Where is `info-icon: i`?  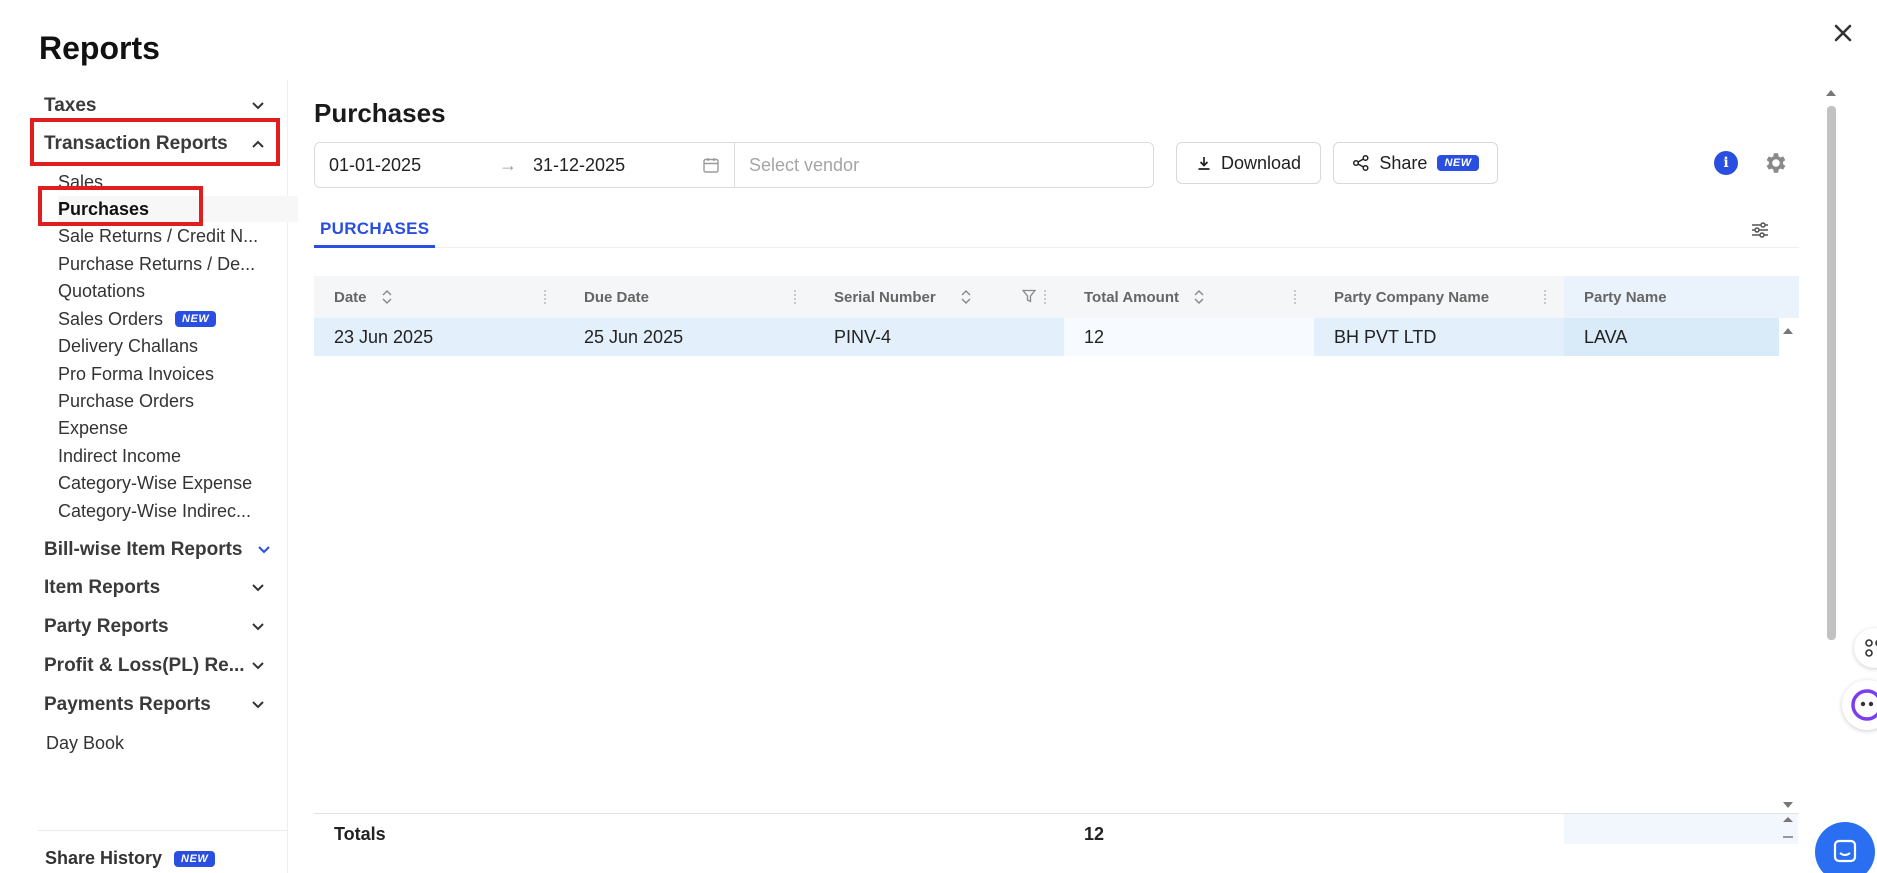
info-icon: i is located at coordinates (1726, 163).